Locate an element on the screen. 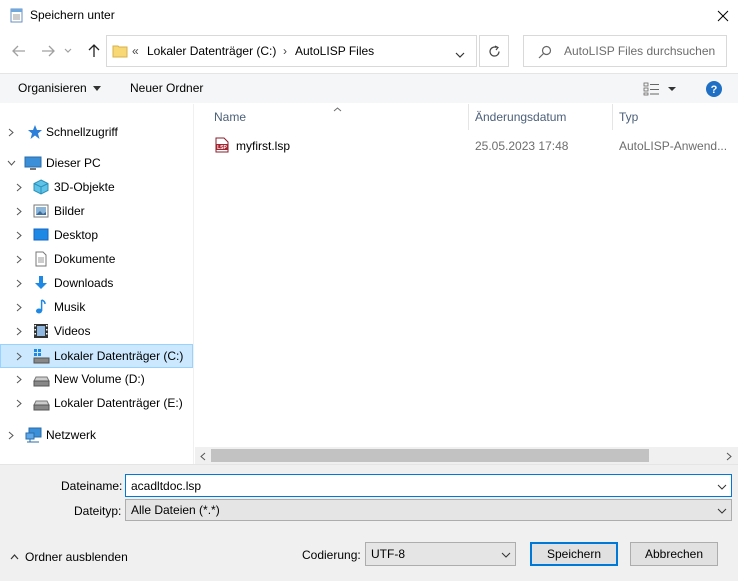  nav-drive-c: Lokaler Datenträger (C:) is located at coordinates (96, 356).